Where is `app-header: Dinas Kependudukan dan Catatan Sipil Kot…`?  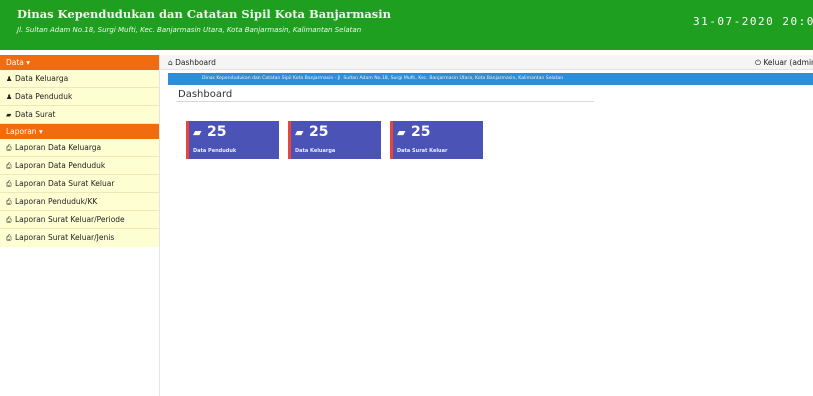
app-header: Dinas Kependudukan dan Catatan Sipil Kot… is located at coordinates (406, 25).